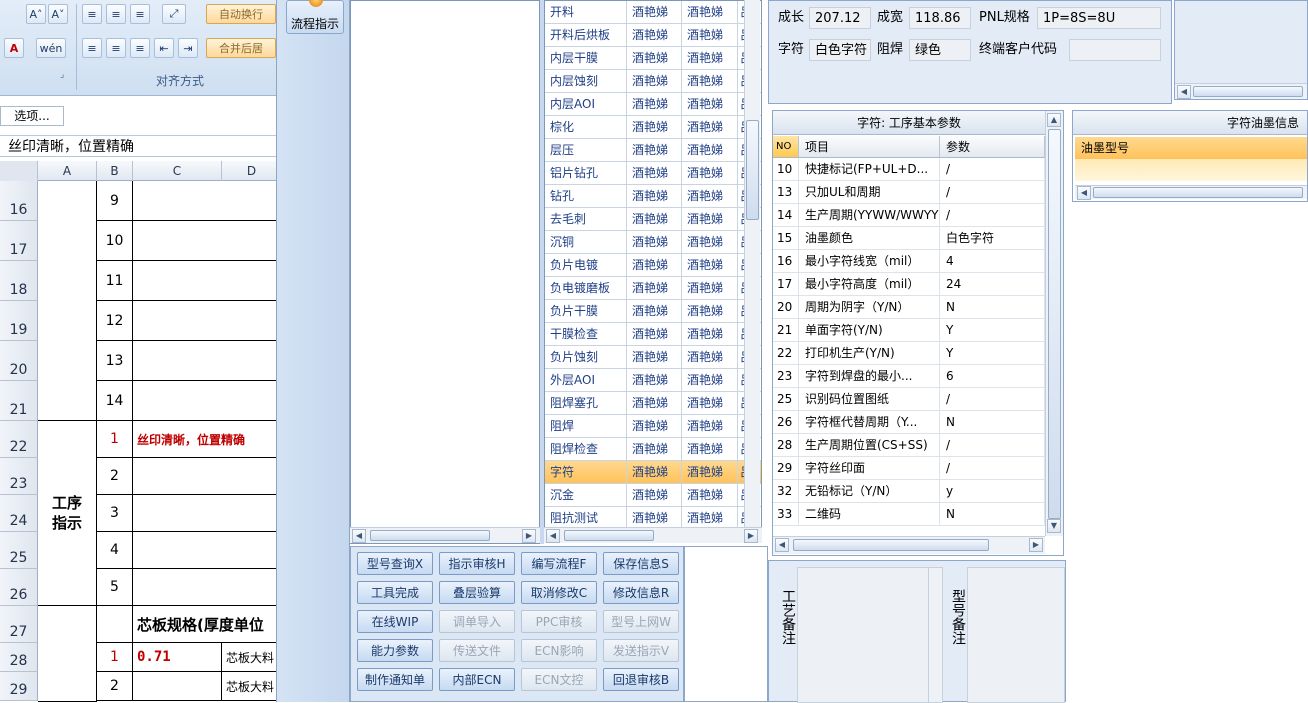 The image size is (1308, 703). Describe the element at coordinates (19, 241) in the screenshot. I see `row-header: 17` at that location.